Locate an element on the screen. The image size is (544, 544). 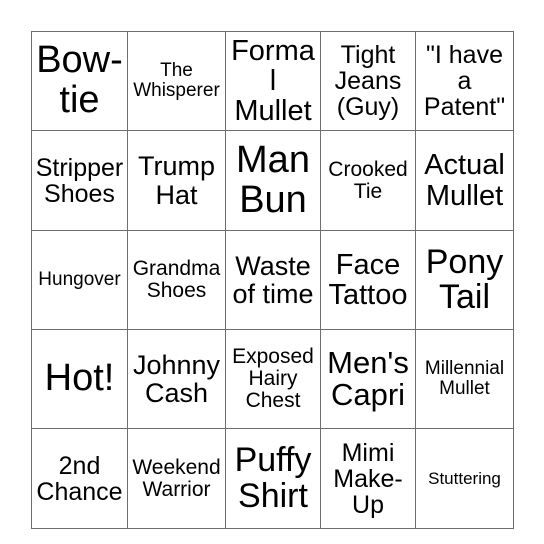
bingo-cell: Trump Hat is located at coordinates (176, 180).